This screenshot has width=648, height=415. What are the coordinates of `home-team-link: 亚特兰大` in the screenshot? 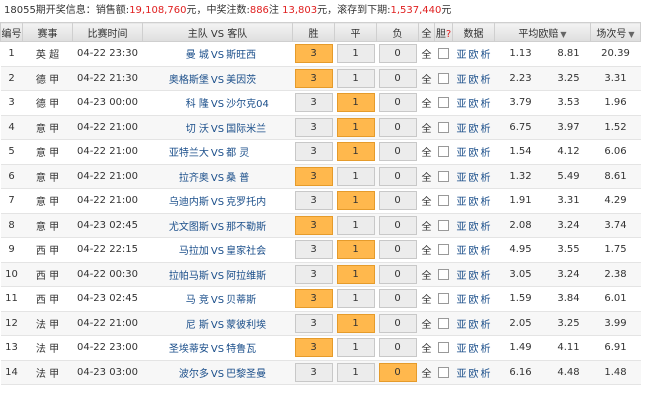 It's located at (177, 151).